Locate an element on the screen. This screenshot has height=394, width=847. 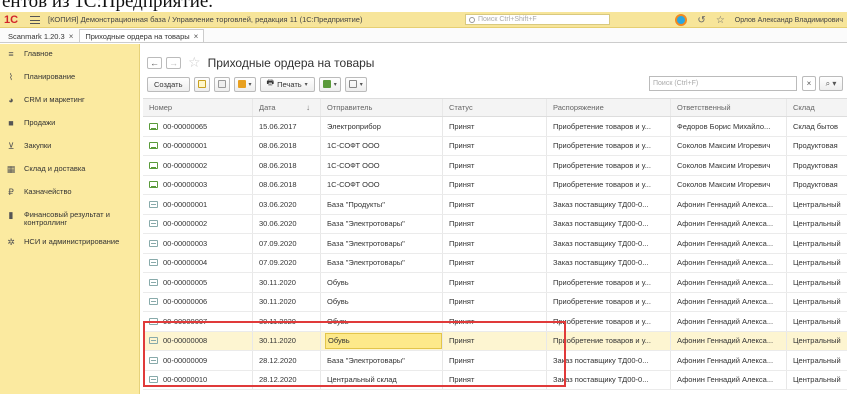
reports-button: ▾ is located at coordinates (329, 84).